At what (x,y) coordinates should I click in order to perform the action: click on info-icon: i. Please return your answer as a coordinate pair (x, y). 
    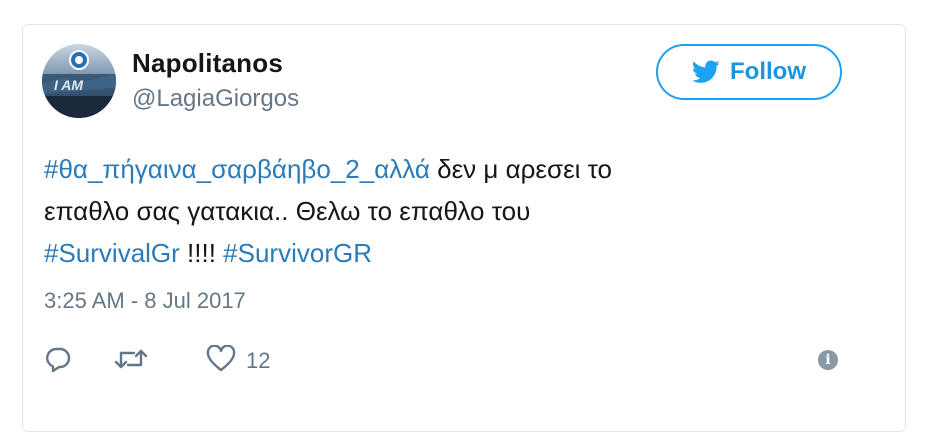
    Looking at the image, I should click on (828, 360).